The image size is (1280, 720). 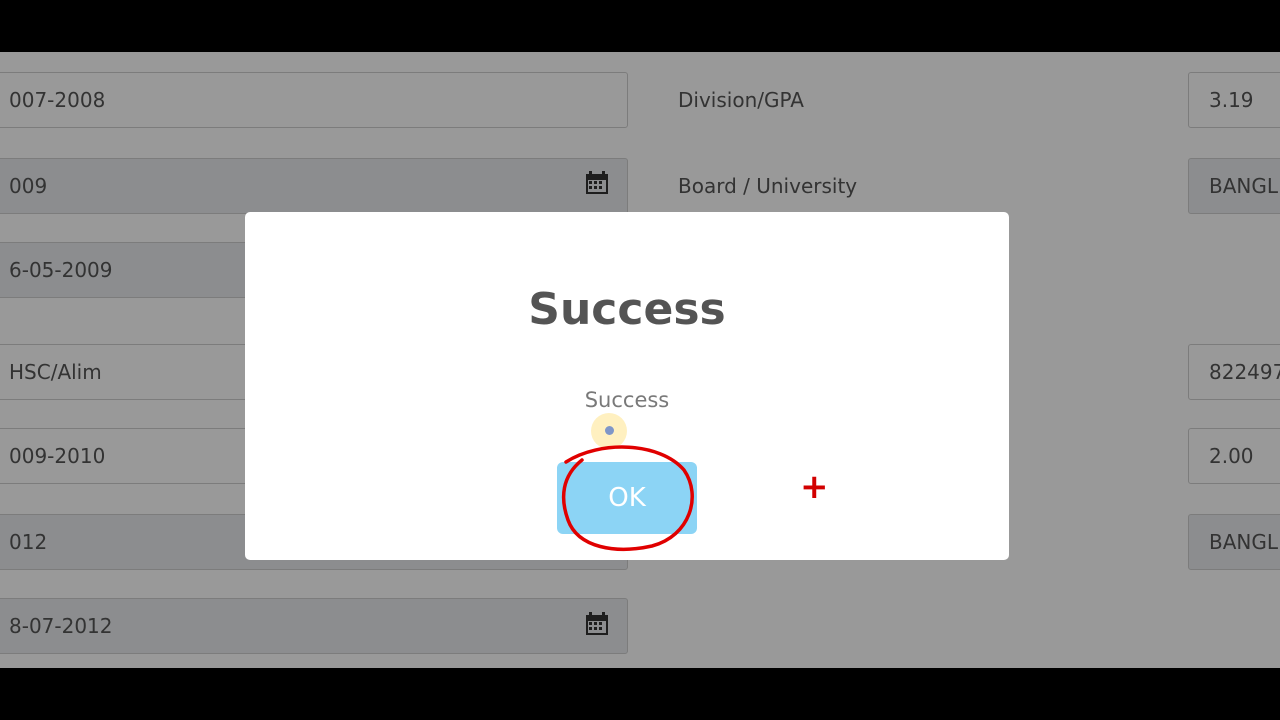 I want to click on dialog-message: Success, so click(x=627, y=400).